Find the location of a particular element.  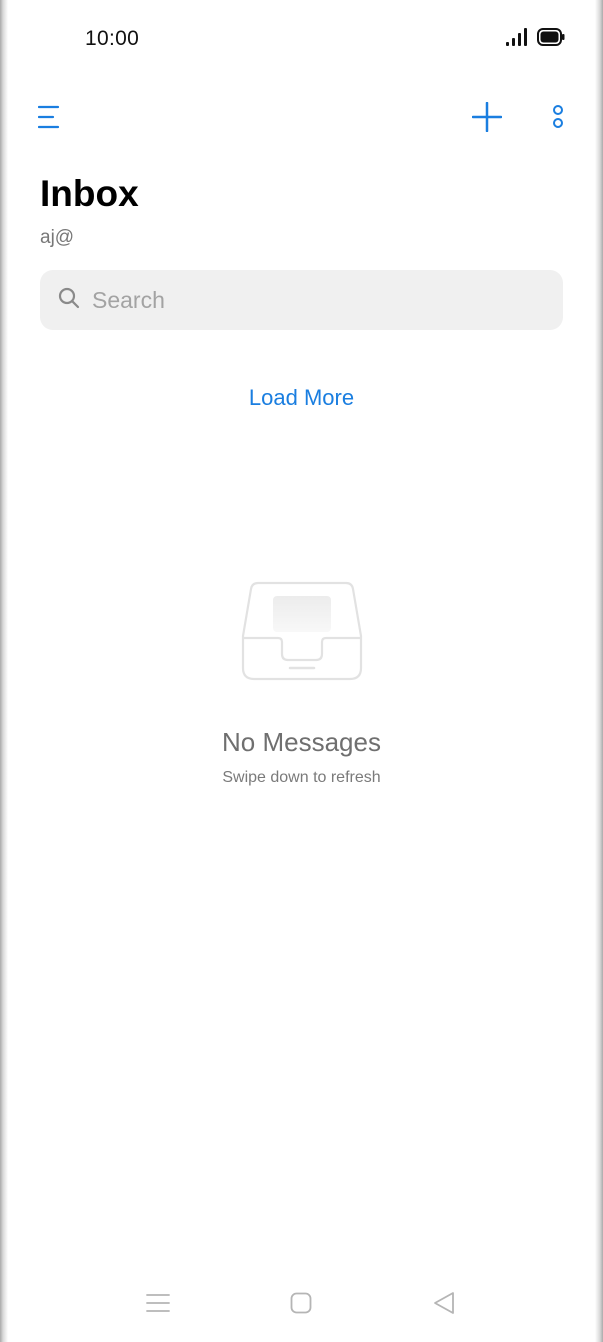

screen-edge-left is located at coordinates (4, 671).